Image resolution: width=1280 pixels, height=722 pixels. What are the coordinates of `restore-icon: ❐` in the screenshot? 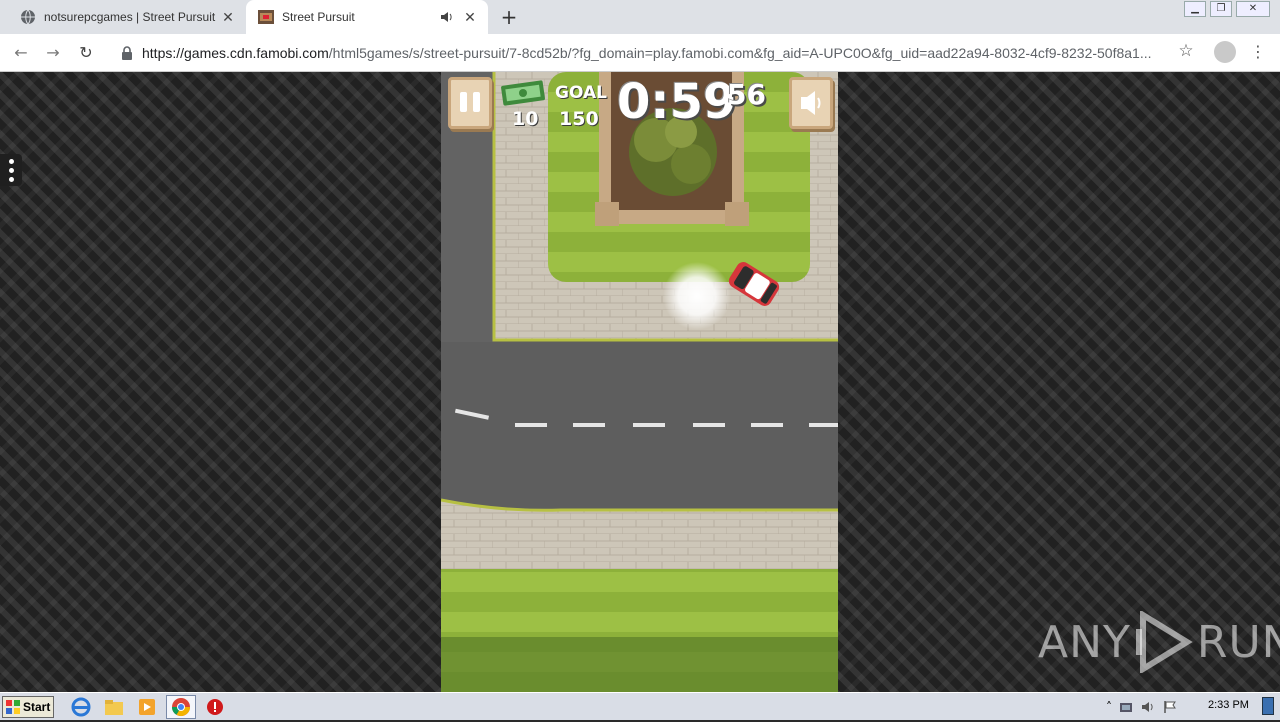 It's located at (1221, 9).